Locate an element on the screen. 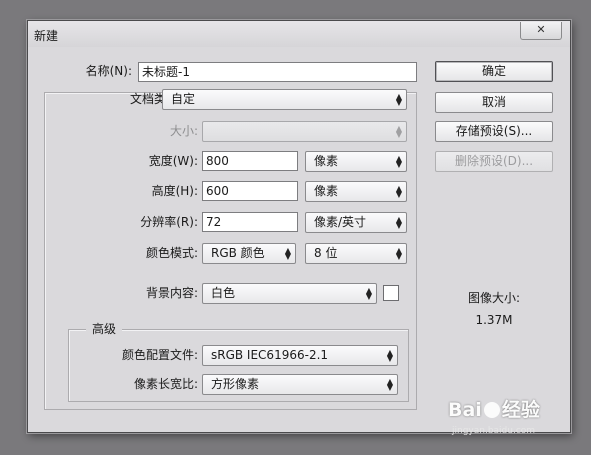 This screenshot has height=455, width=591. watermark-url: jingyan.baidu.com is located at coordinates (494, 431).